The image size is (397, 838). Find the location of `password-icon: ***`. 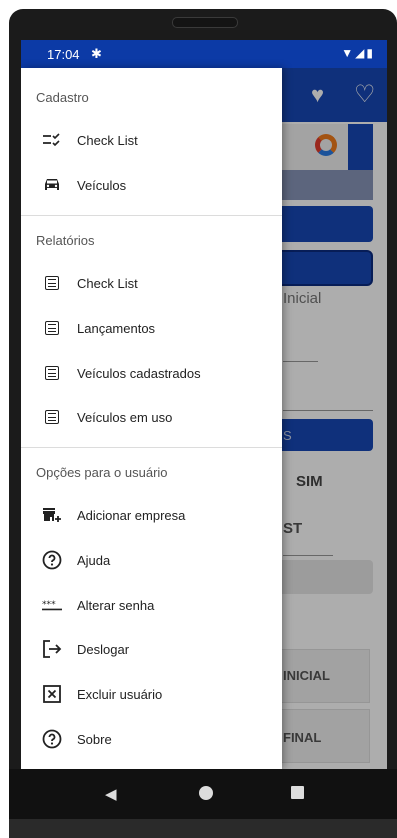

password-icon: *** is located at coordinates (52, 605).